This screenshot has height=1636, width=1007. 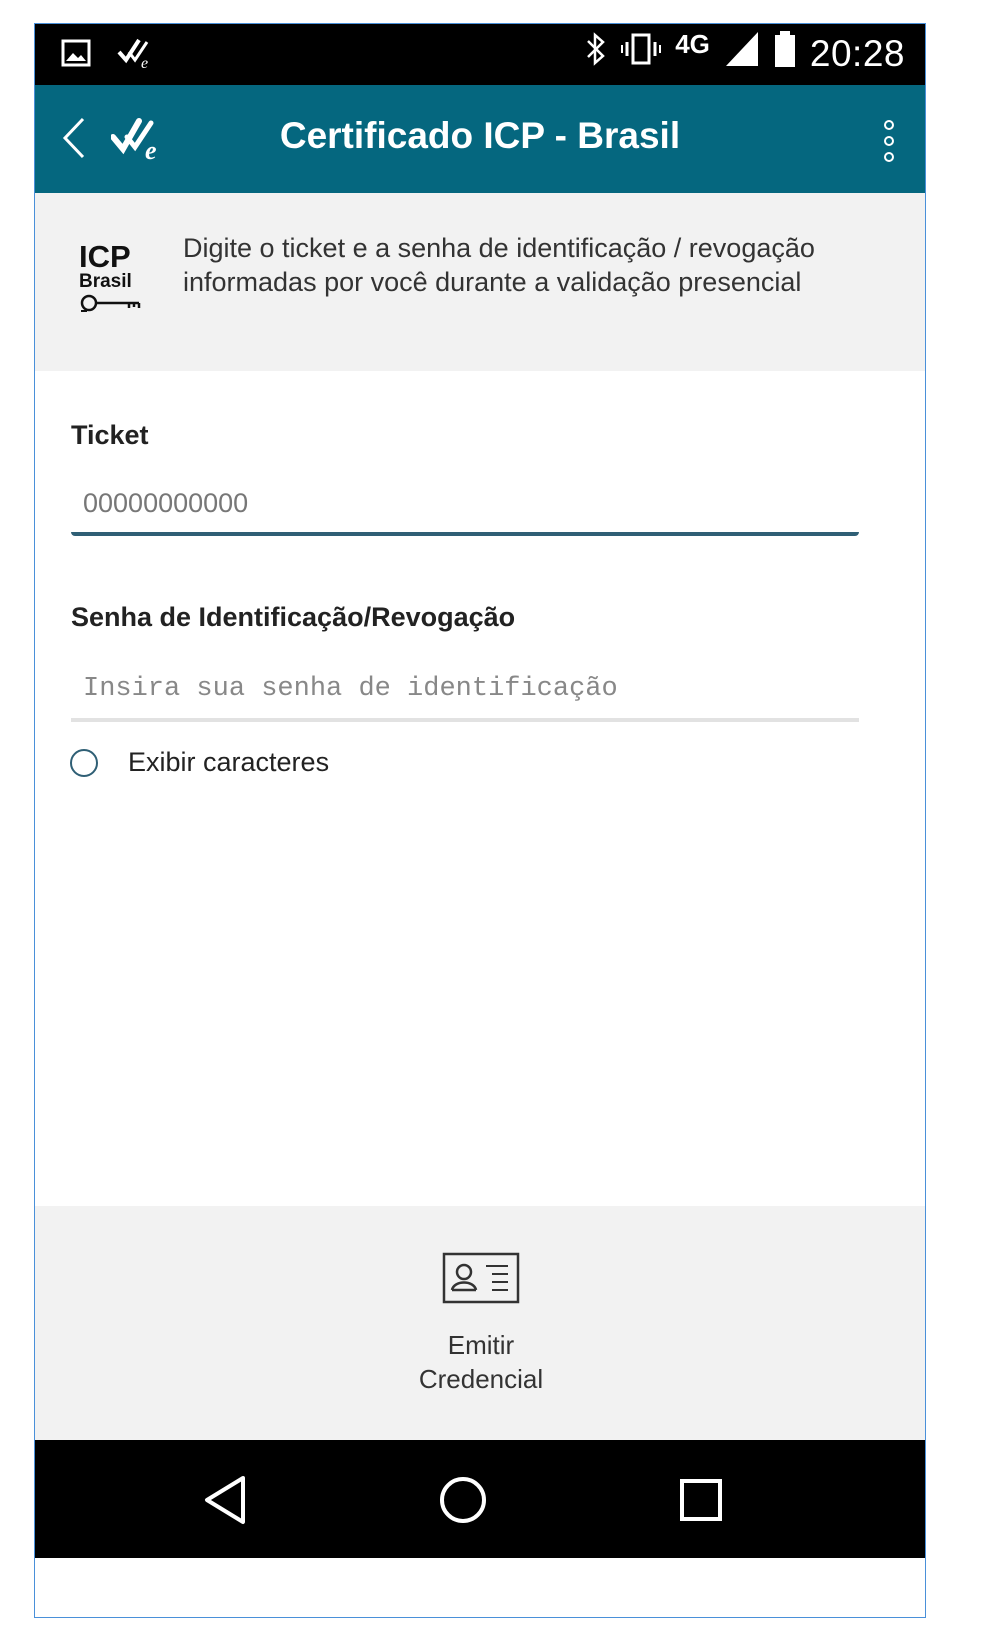 What do you see at coordinates (105, 256) in the screenshot?
I see `logo-text-icp: ICP` at bounding box center [105, 256].